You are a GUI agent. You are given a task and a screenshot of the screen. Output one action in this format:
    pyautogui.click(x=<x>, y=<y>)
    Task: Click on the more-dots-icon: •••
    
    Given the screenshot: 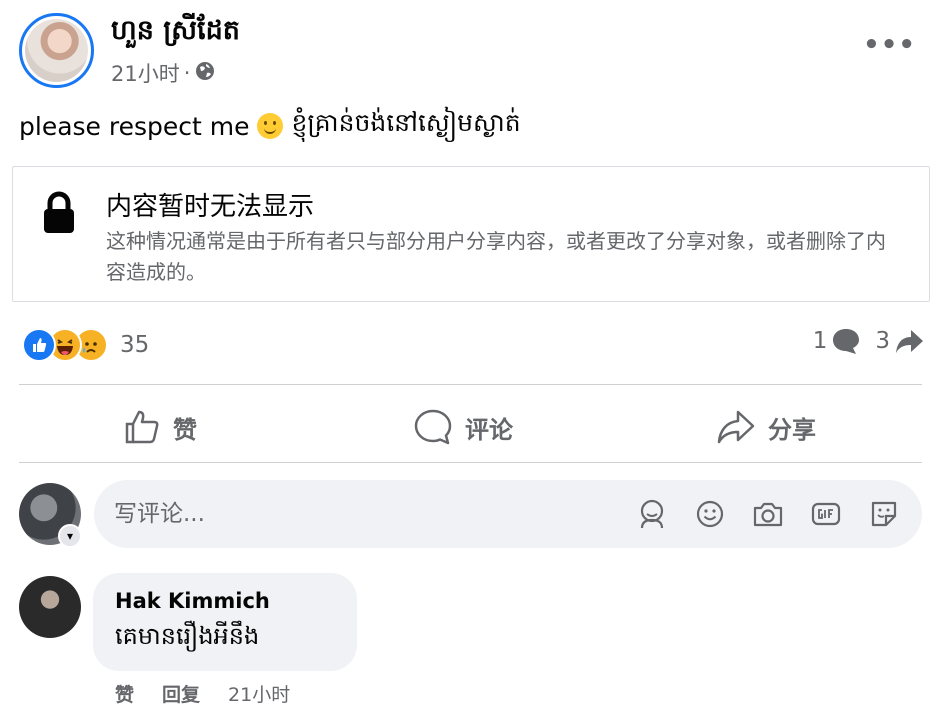 What is the action you would take?
    pyautogui.click(x=889, y=45)
    